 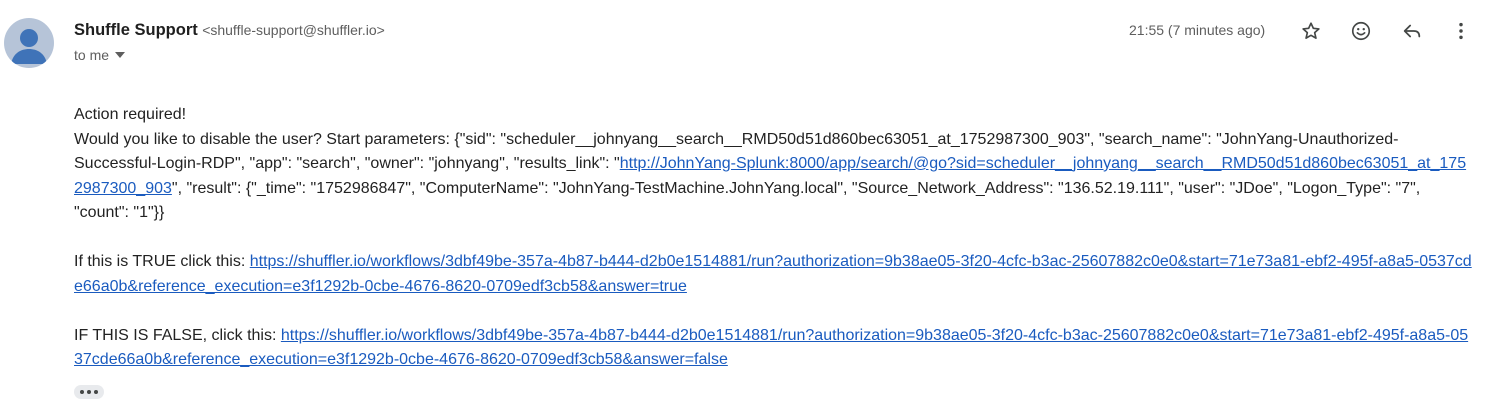 I want to click on reply-icon, so click(x=1412, y=31).